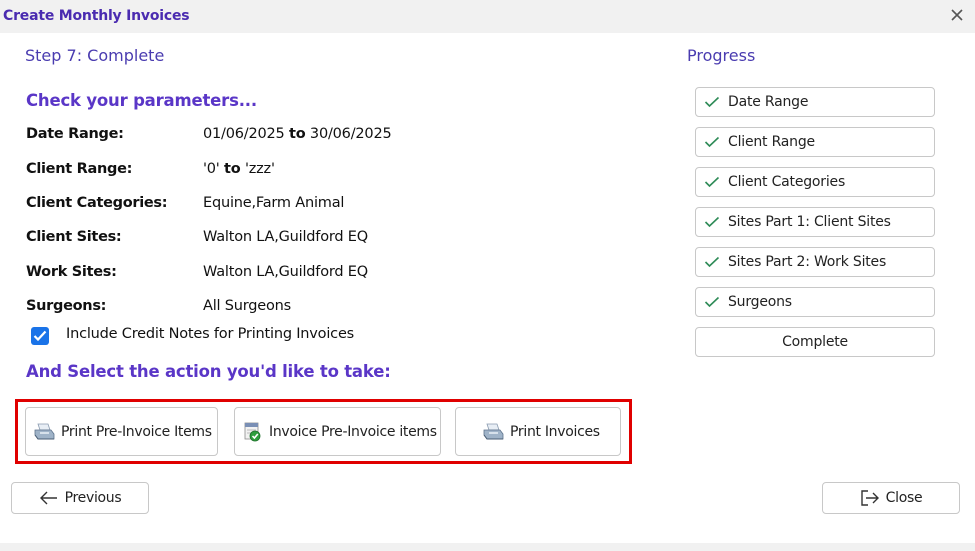  I want to click on invoice-approve-icon, so click(252, 431).